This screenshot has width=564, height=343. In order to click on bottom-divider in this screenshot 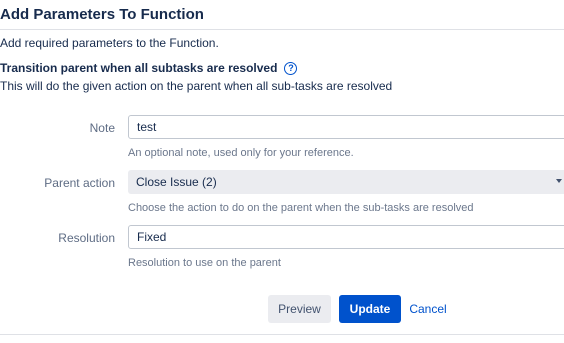, I will do `click(282, 334)`.